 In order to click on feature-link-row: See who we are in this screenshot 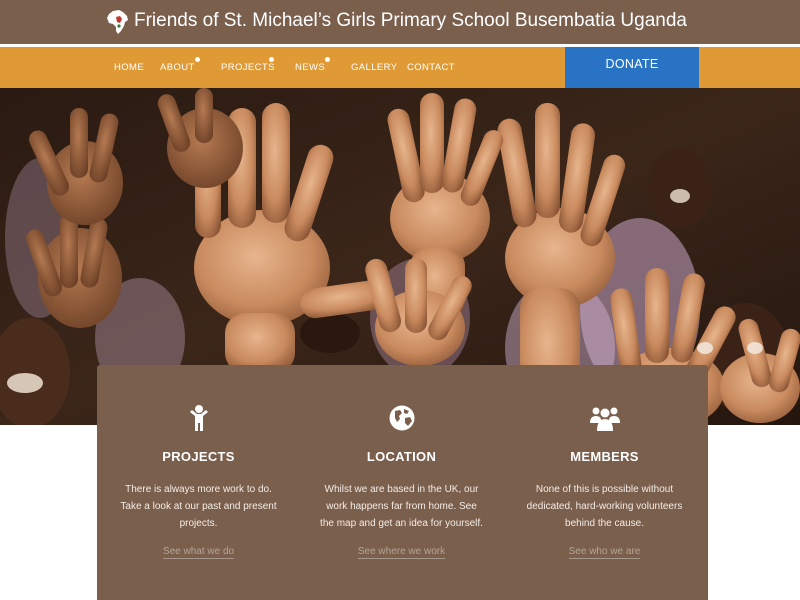, I will do `click(604, 552)`.